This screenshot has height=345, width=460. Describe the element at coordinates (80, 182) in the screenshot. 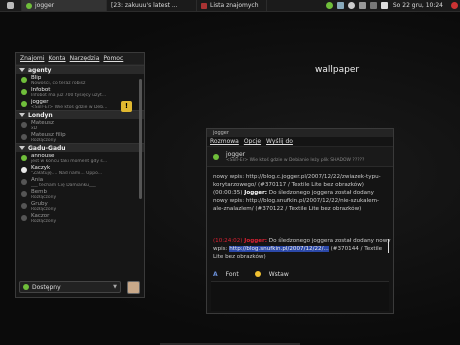

I see `contact-row: Ania ___ techam Cię Damianku___` at that location.